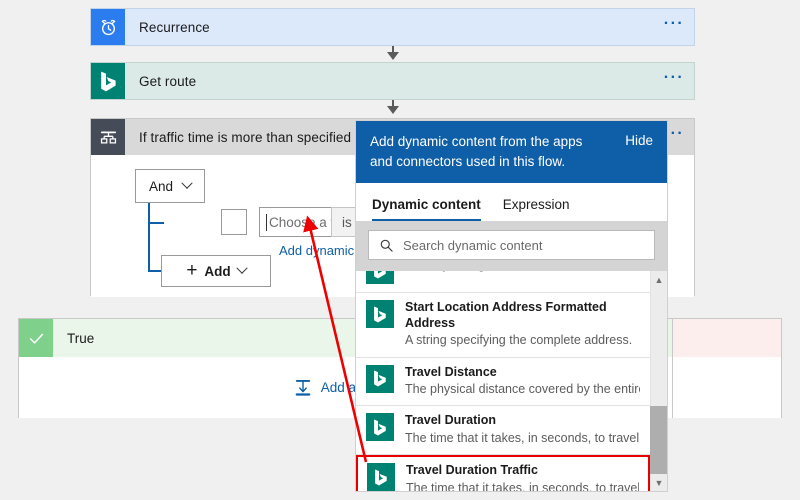 The height and width of the screenshot is (500, 800). What do you see at coordinates (658, 381) in the screenshot?
I see `dynamic-content-scrollbar: ▲ ▼` at bounding box center [658, 381].